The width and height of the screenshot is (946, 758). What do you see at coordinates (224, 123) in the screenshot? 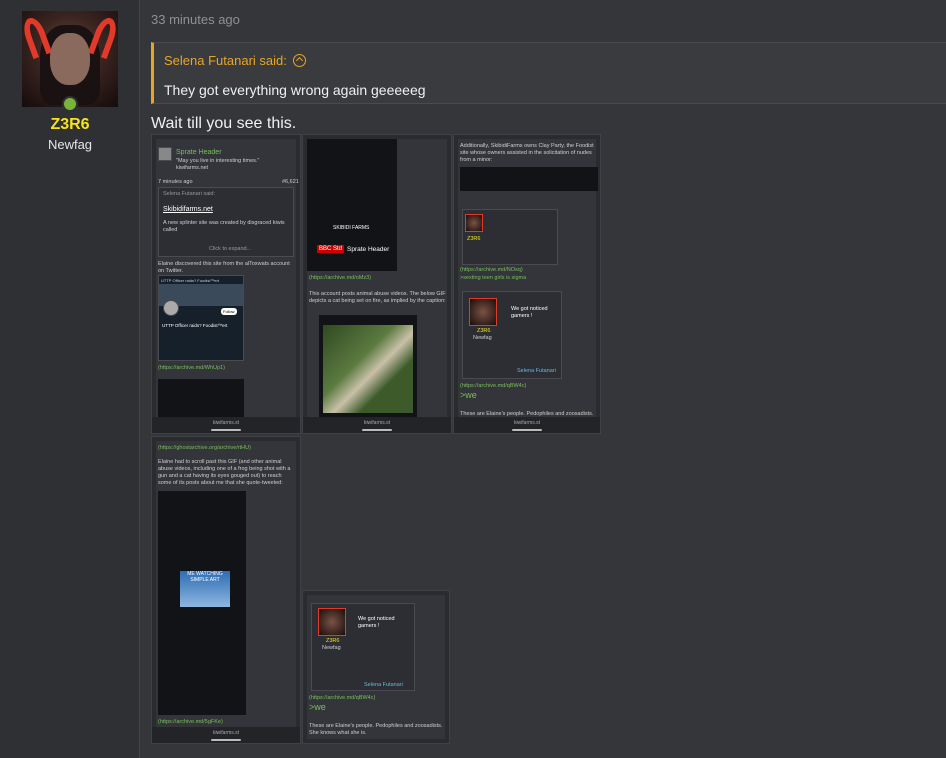
I see `post-body: Wait till you see this.` at bounding box center [224, 123].